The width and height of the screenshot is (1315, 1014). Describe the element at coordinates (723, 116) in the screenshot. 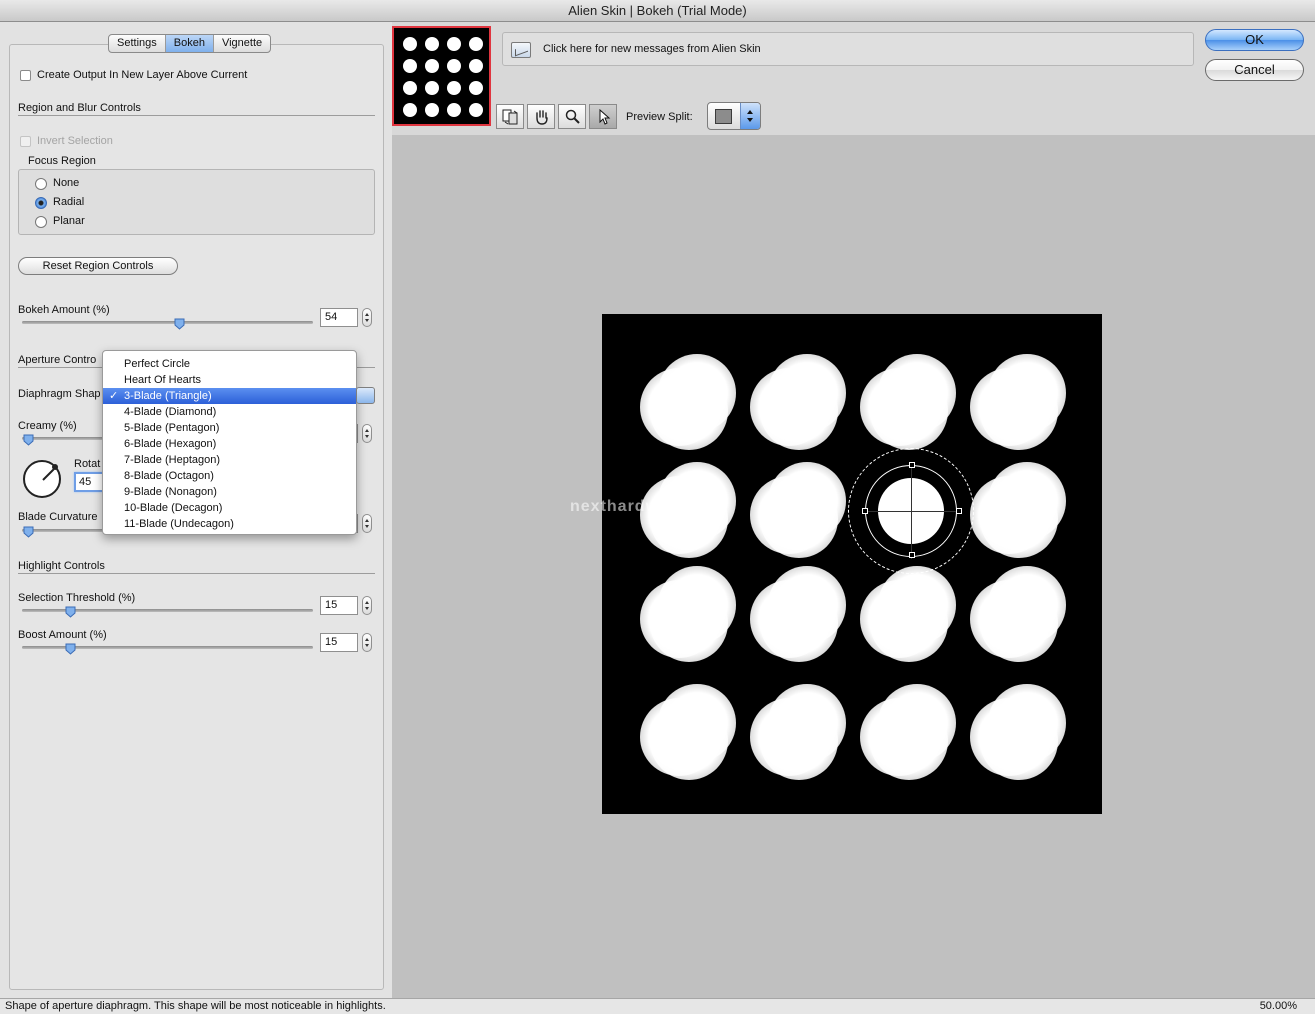

I see `preview-split-swatch-icon` at that location.